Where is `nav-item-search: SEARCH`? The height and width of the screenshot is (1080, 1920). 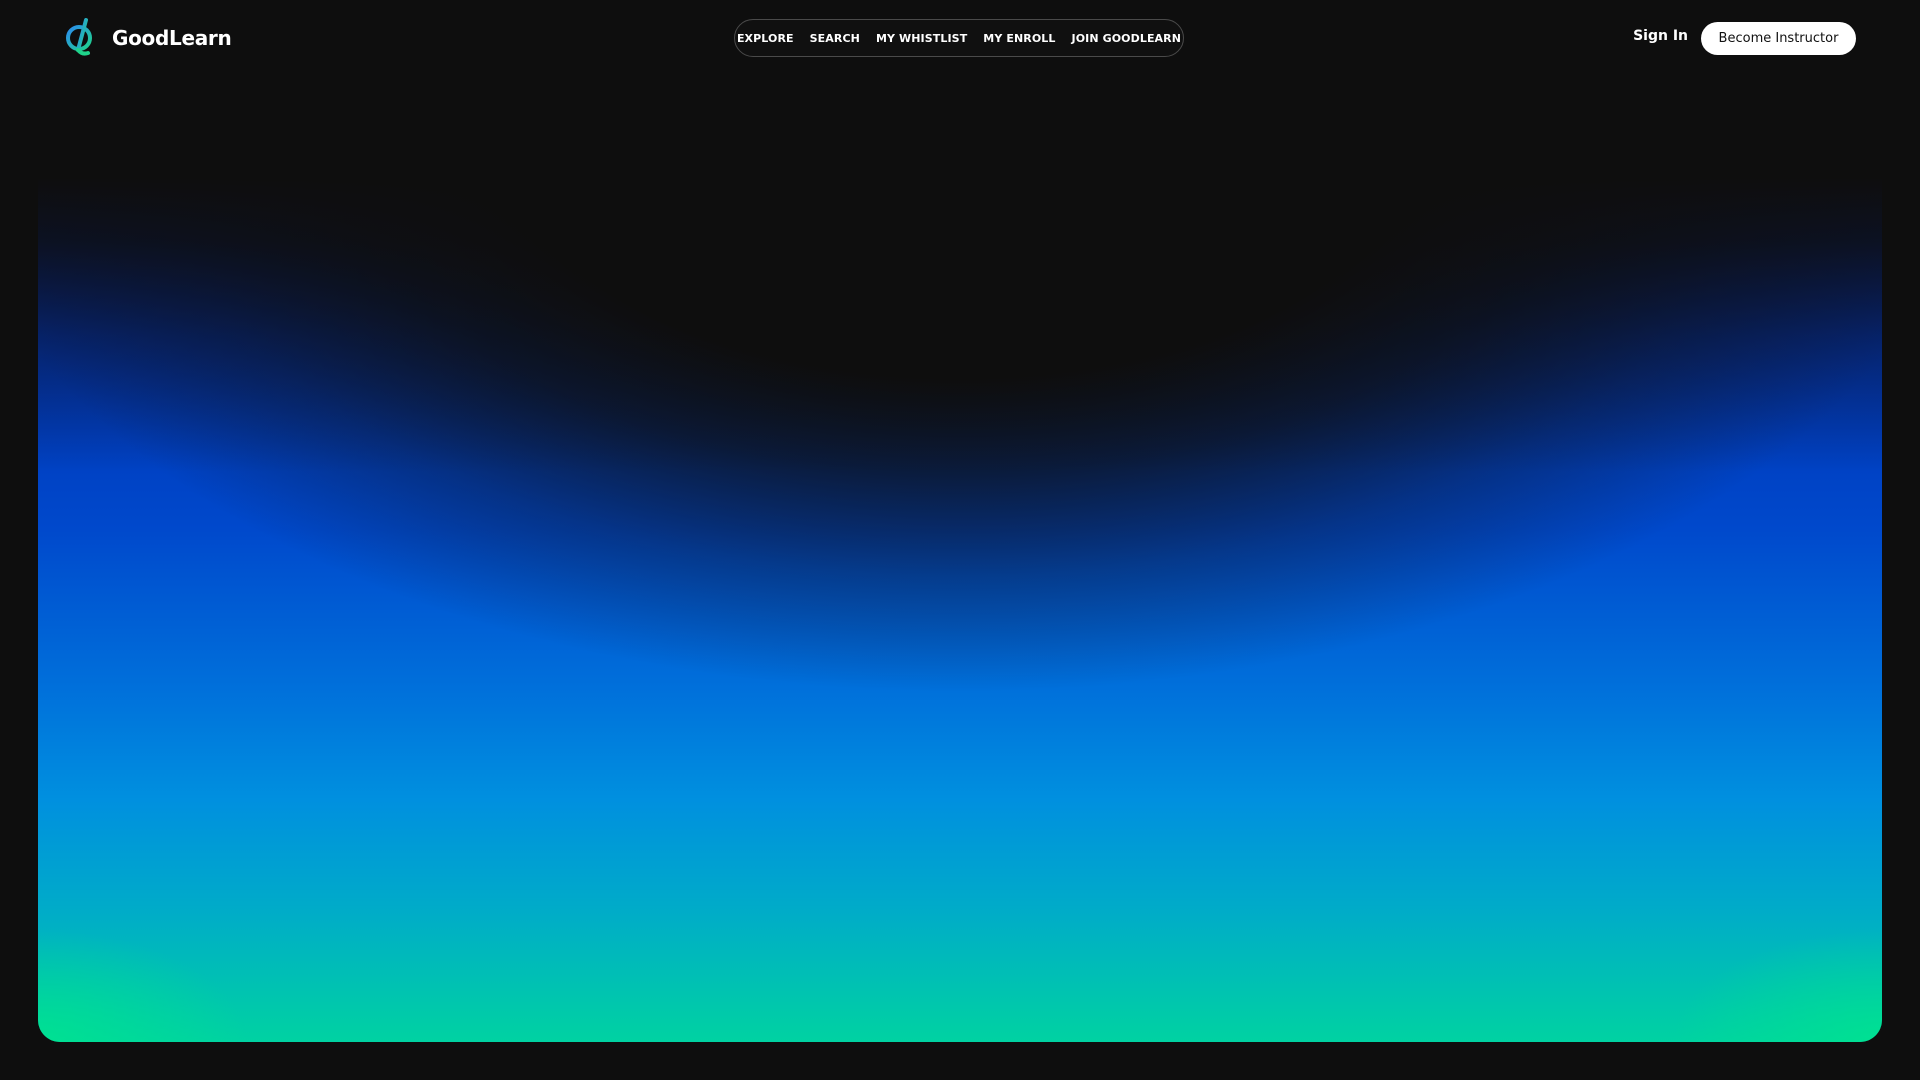 nav-item-search: SEARCH is located at coordinates (835, 38).